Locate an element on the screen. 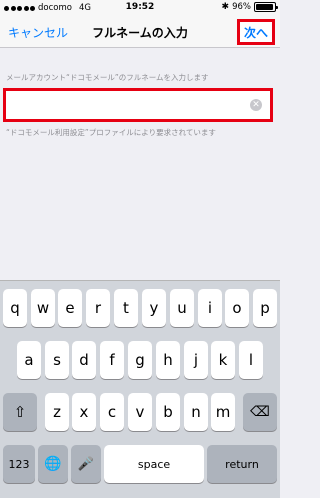 This screenshot has width=320, height=498. field-caption: メールアカウント“ドコモメール”のフルネームを入力します is located at coordinates (107, 77).